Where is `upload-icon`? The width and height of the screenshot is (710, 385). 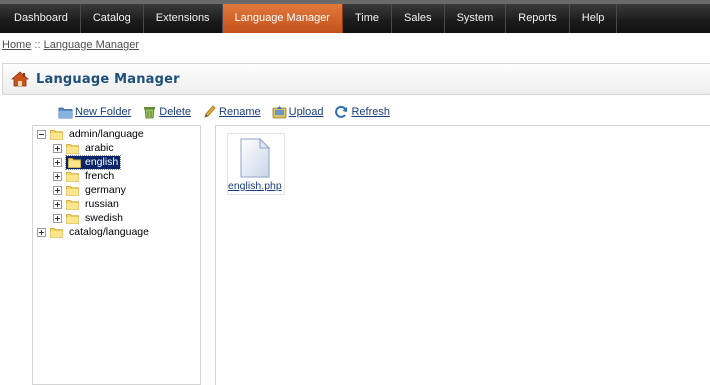 upload-icon is located at coordinates (279, 112).